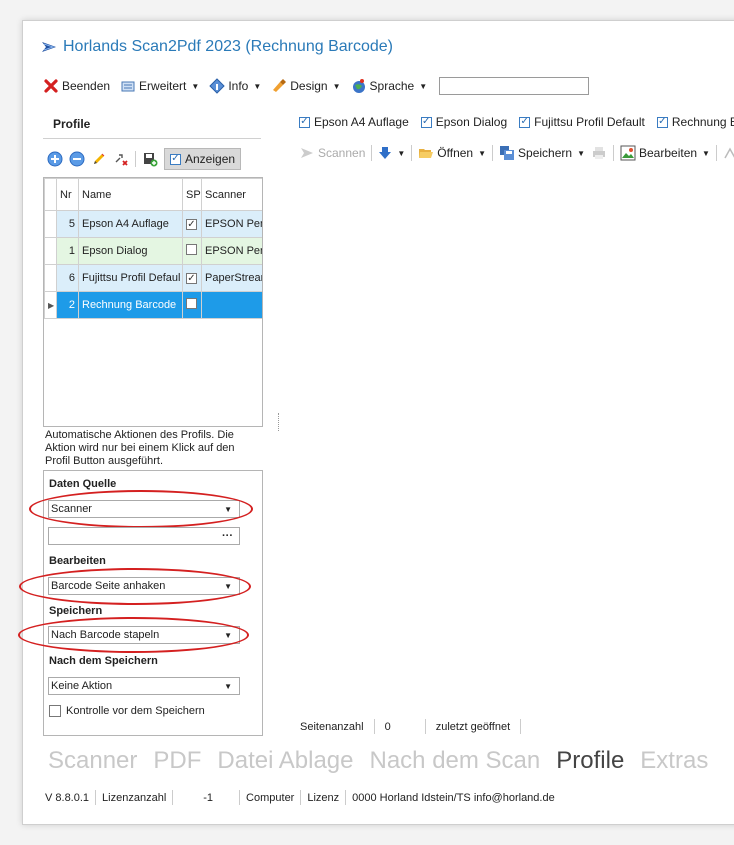  Describe the element at coordinates (67, 224) in the screenshot. I see `cell-nr: 5` at that location.